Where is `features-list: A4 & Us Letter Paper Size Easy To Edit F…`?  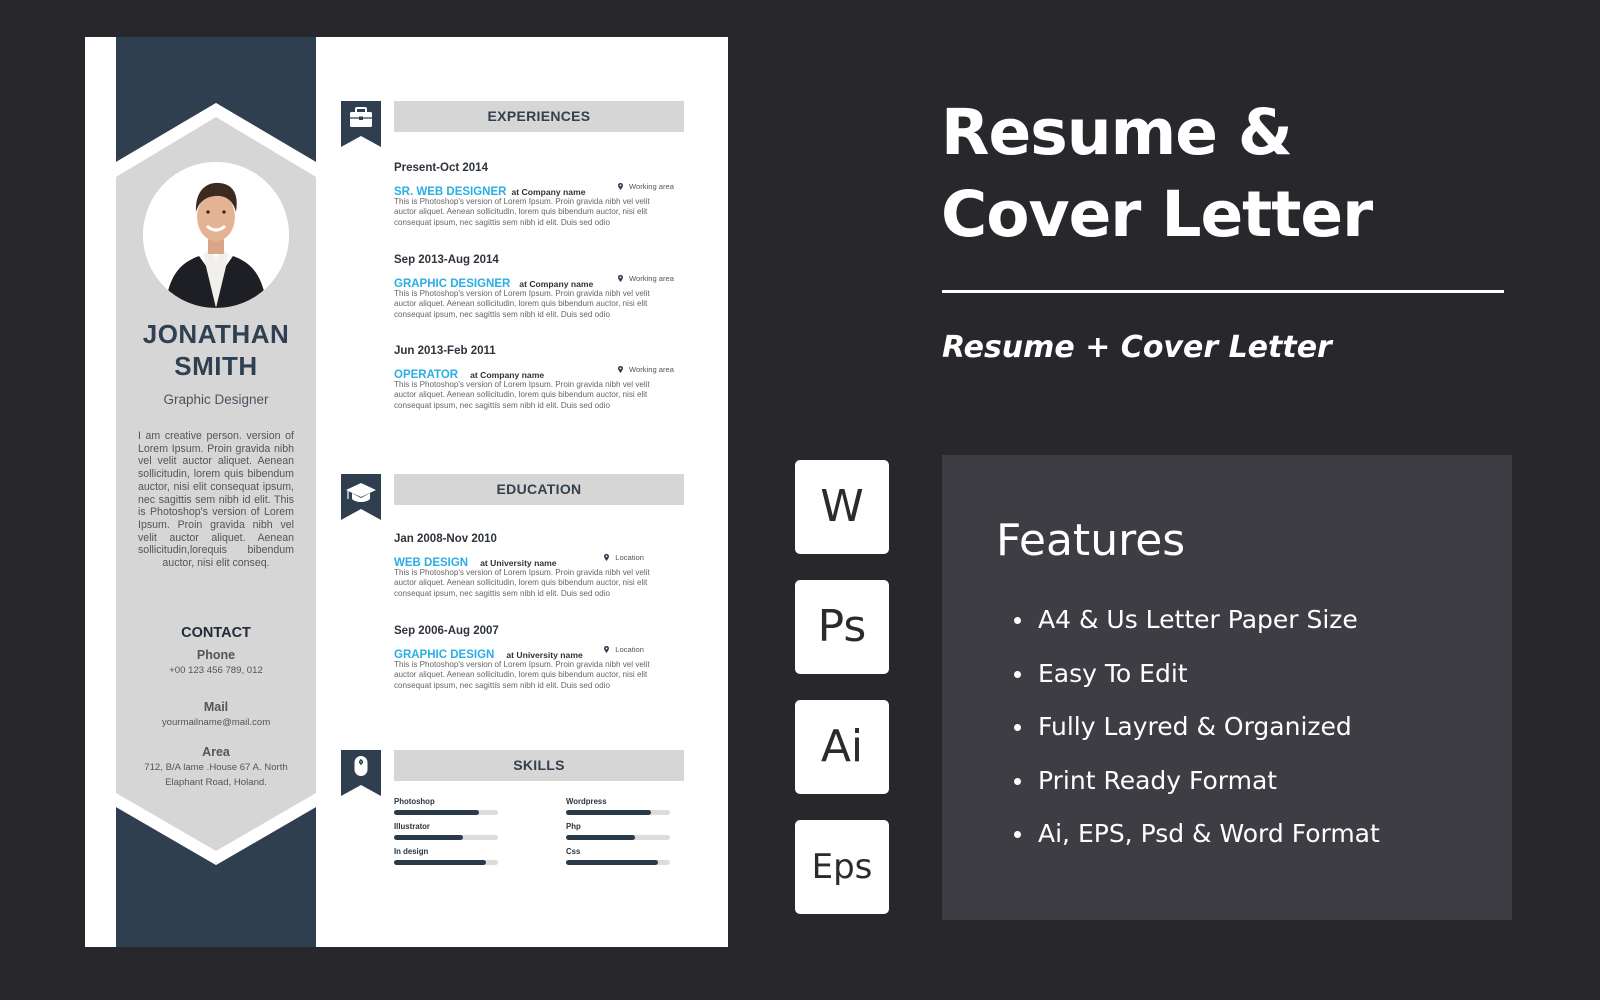 features-list: A4 & Us Letter Paper Size Easy To Edit F… is located at coordinates (1197, 739).